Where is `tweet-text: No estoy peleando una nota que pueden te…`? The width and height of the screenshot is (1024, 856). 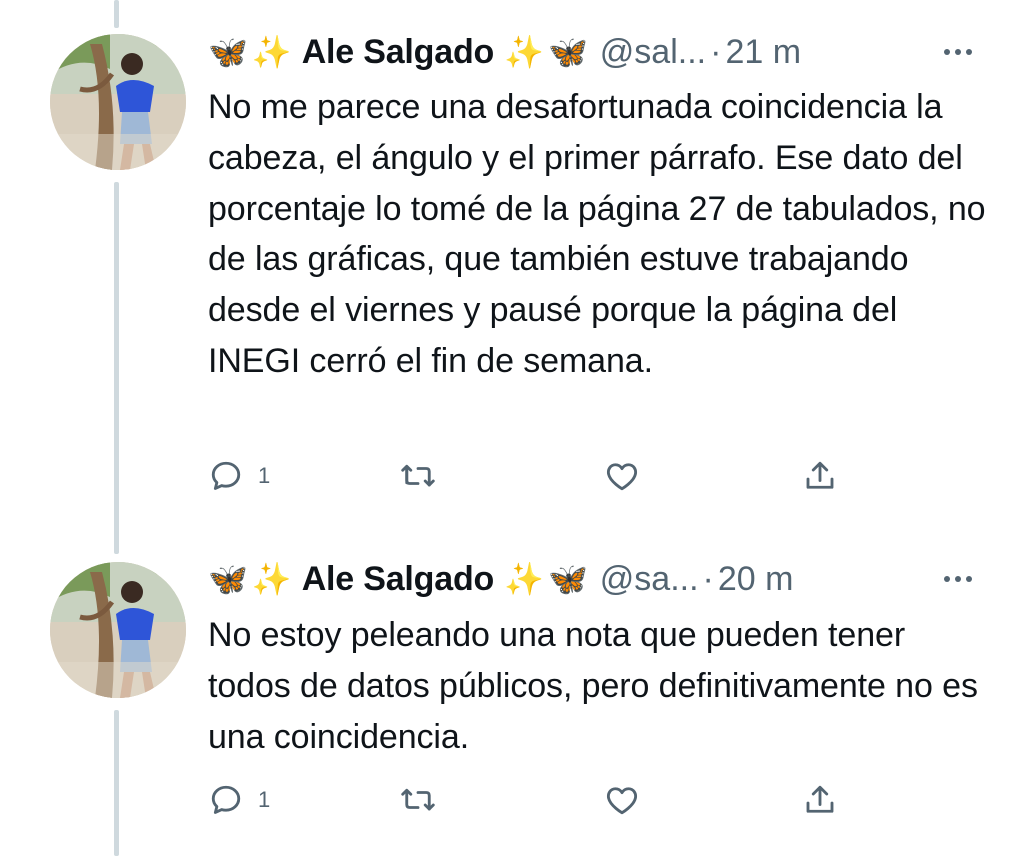
tweet-text: No estoy peleando una nota que pueden te… is located at coordinates (593, 686).